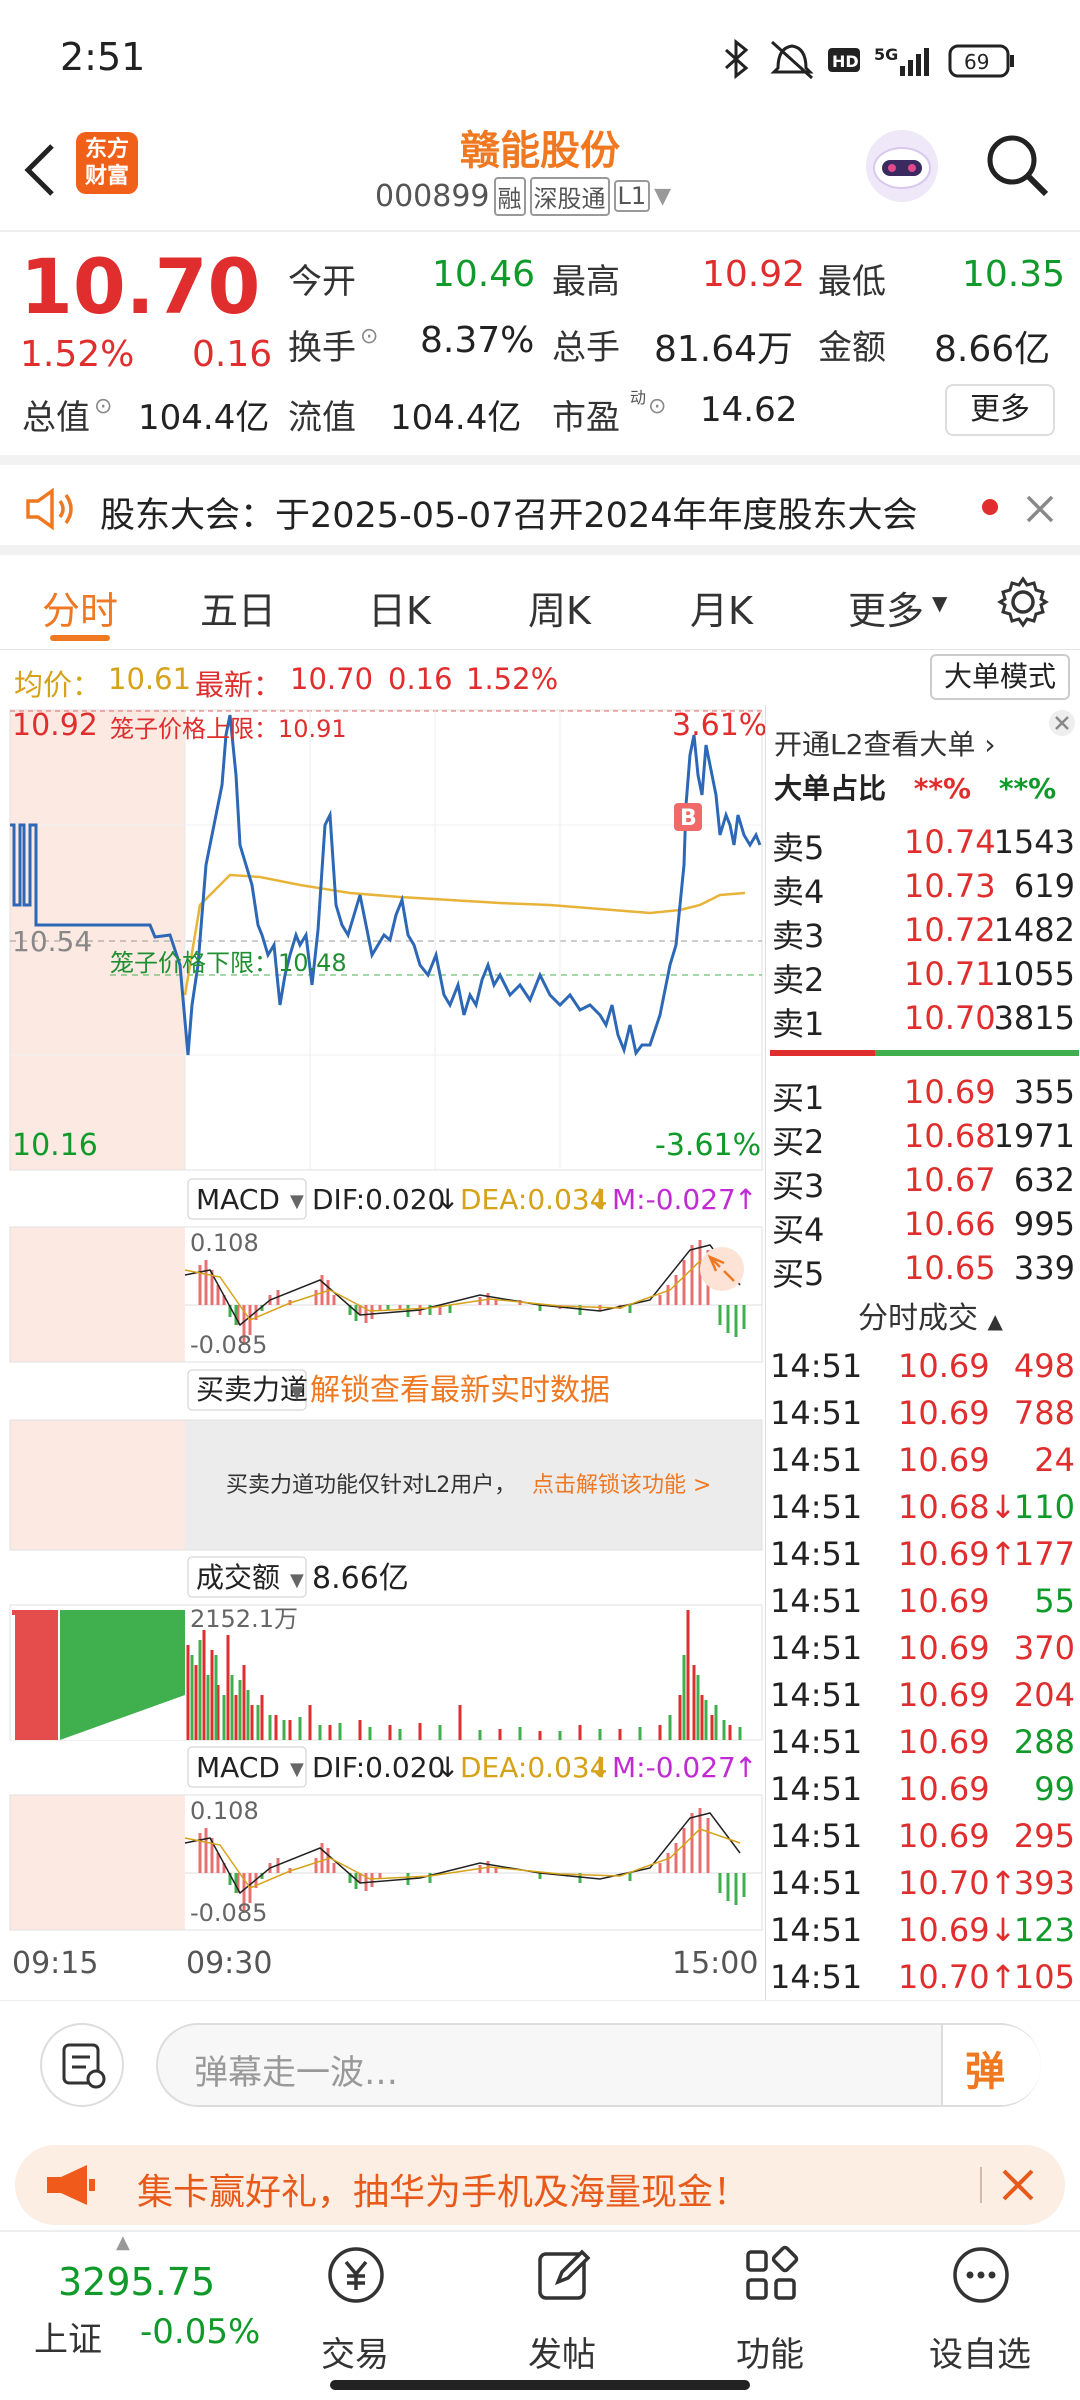 This screenshot has width=1080, height=2400. I want to click on tab-five-day: 五日, so click(238, 607).